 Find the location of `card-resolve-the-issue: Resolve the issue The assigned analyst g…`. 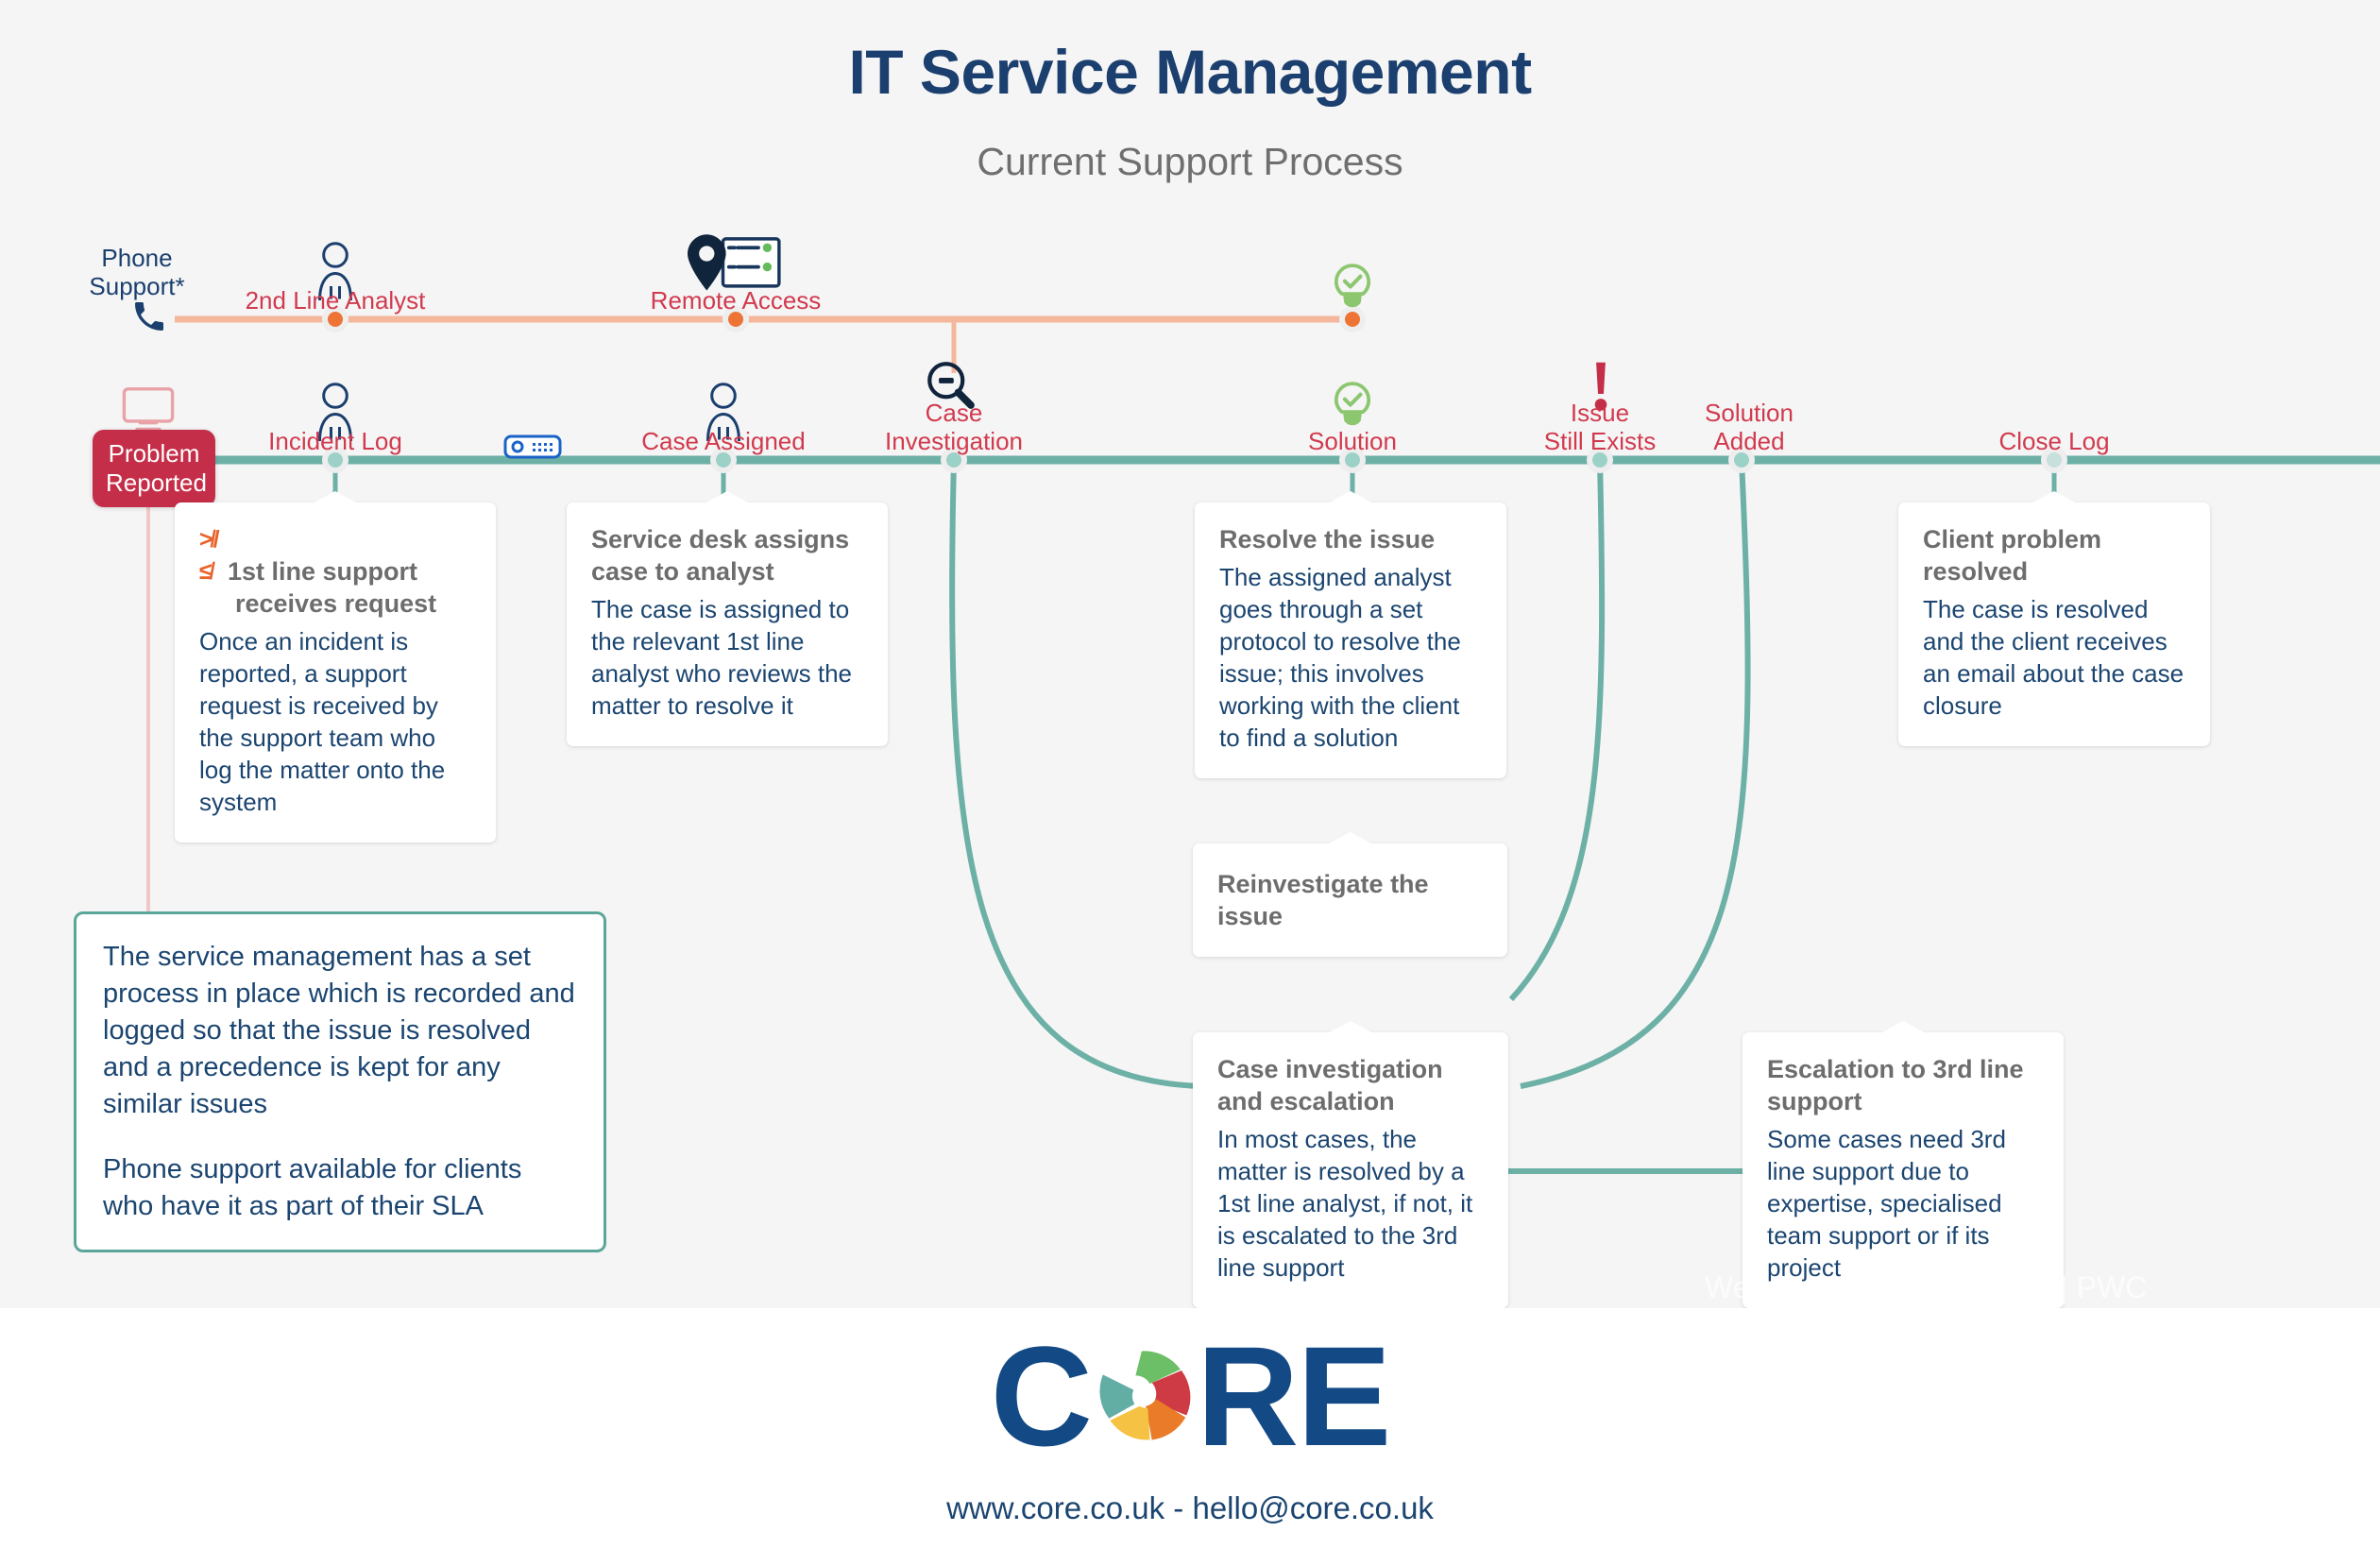

card-resolve-the-issue: Resolve the issue The assigned analyst g… is located at coordinates (1350, 634).